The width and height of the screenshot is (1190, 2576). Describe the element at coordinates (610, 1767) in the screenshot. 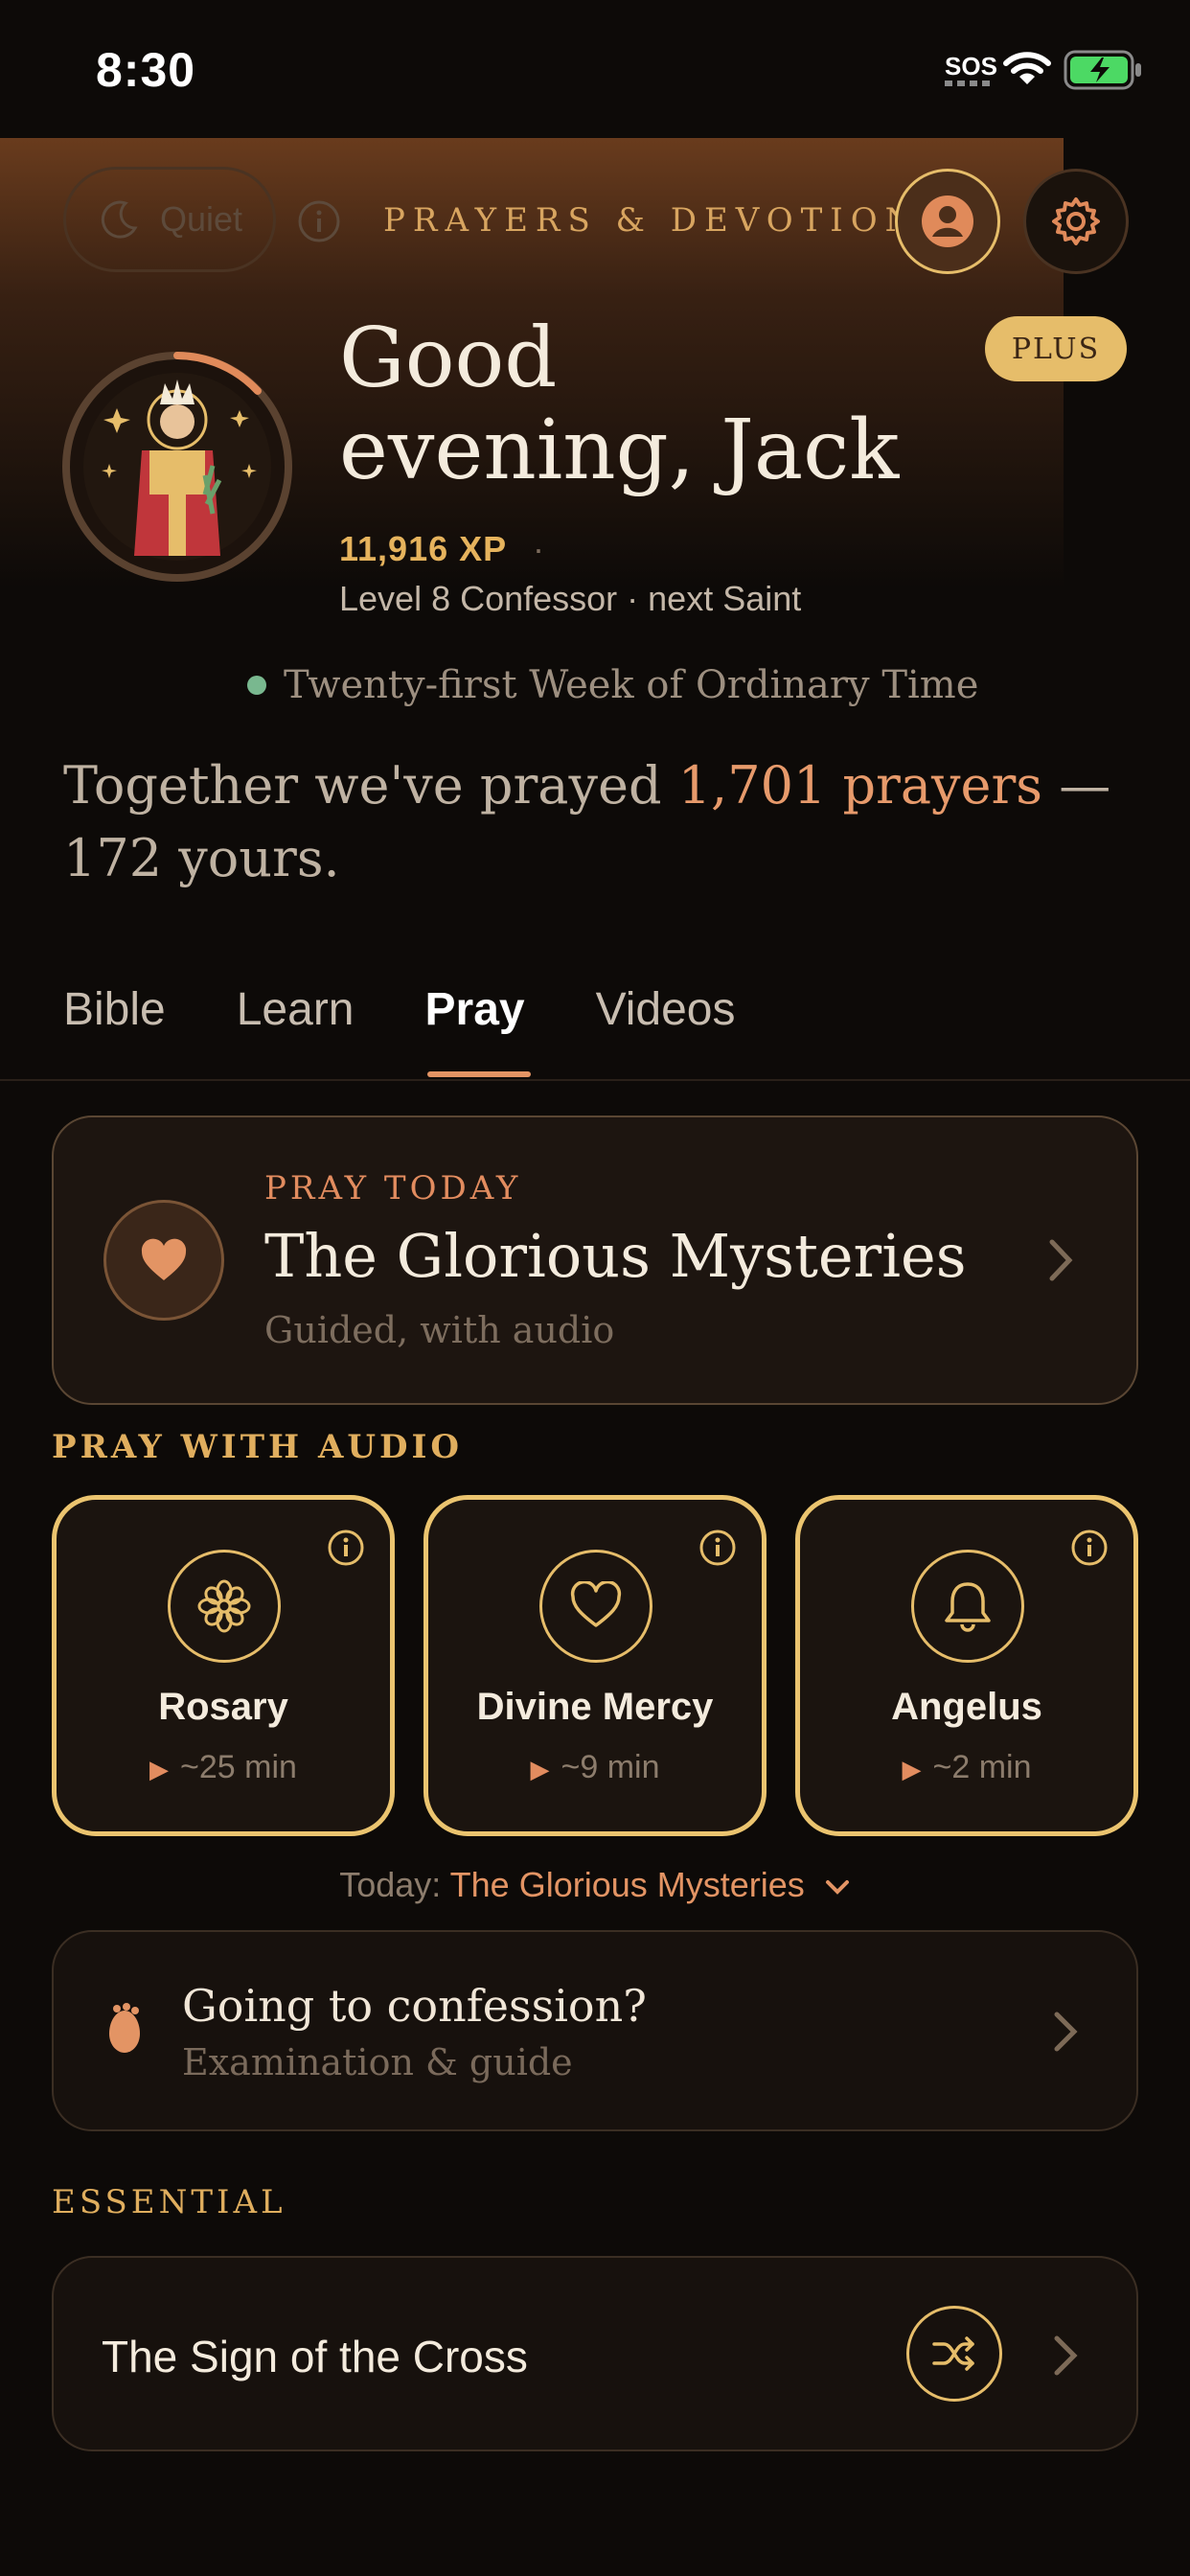

I see `audio-duration-text: ~9 min` at that location.